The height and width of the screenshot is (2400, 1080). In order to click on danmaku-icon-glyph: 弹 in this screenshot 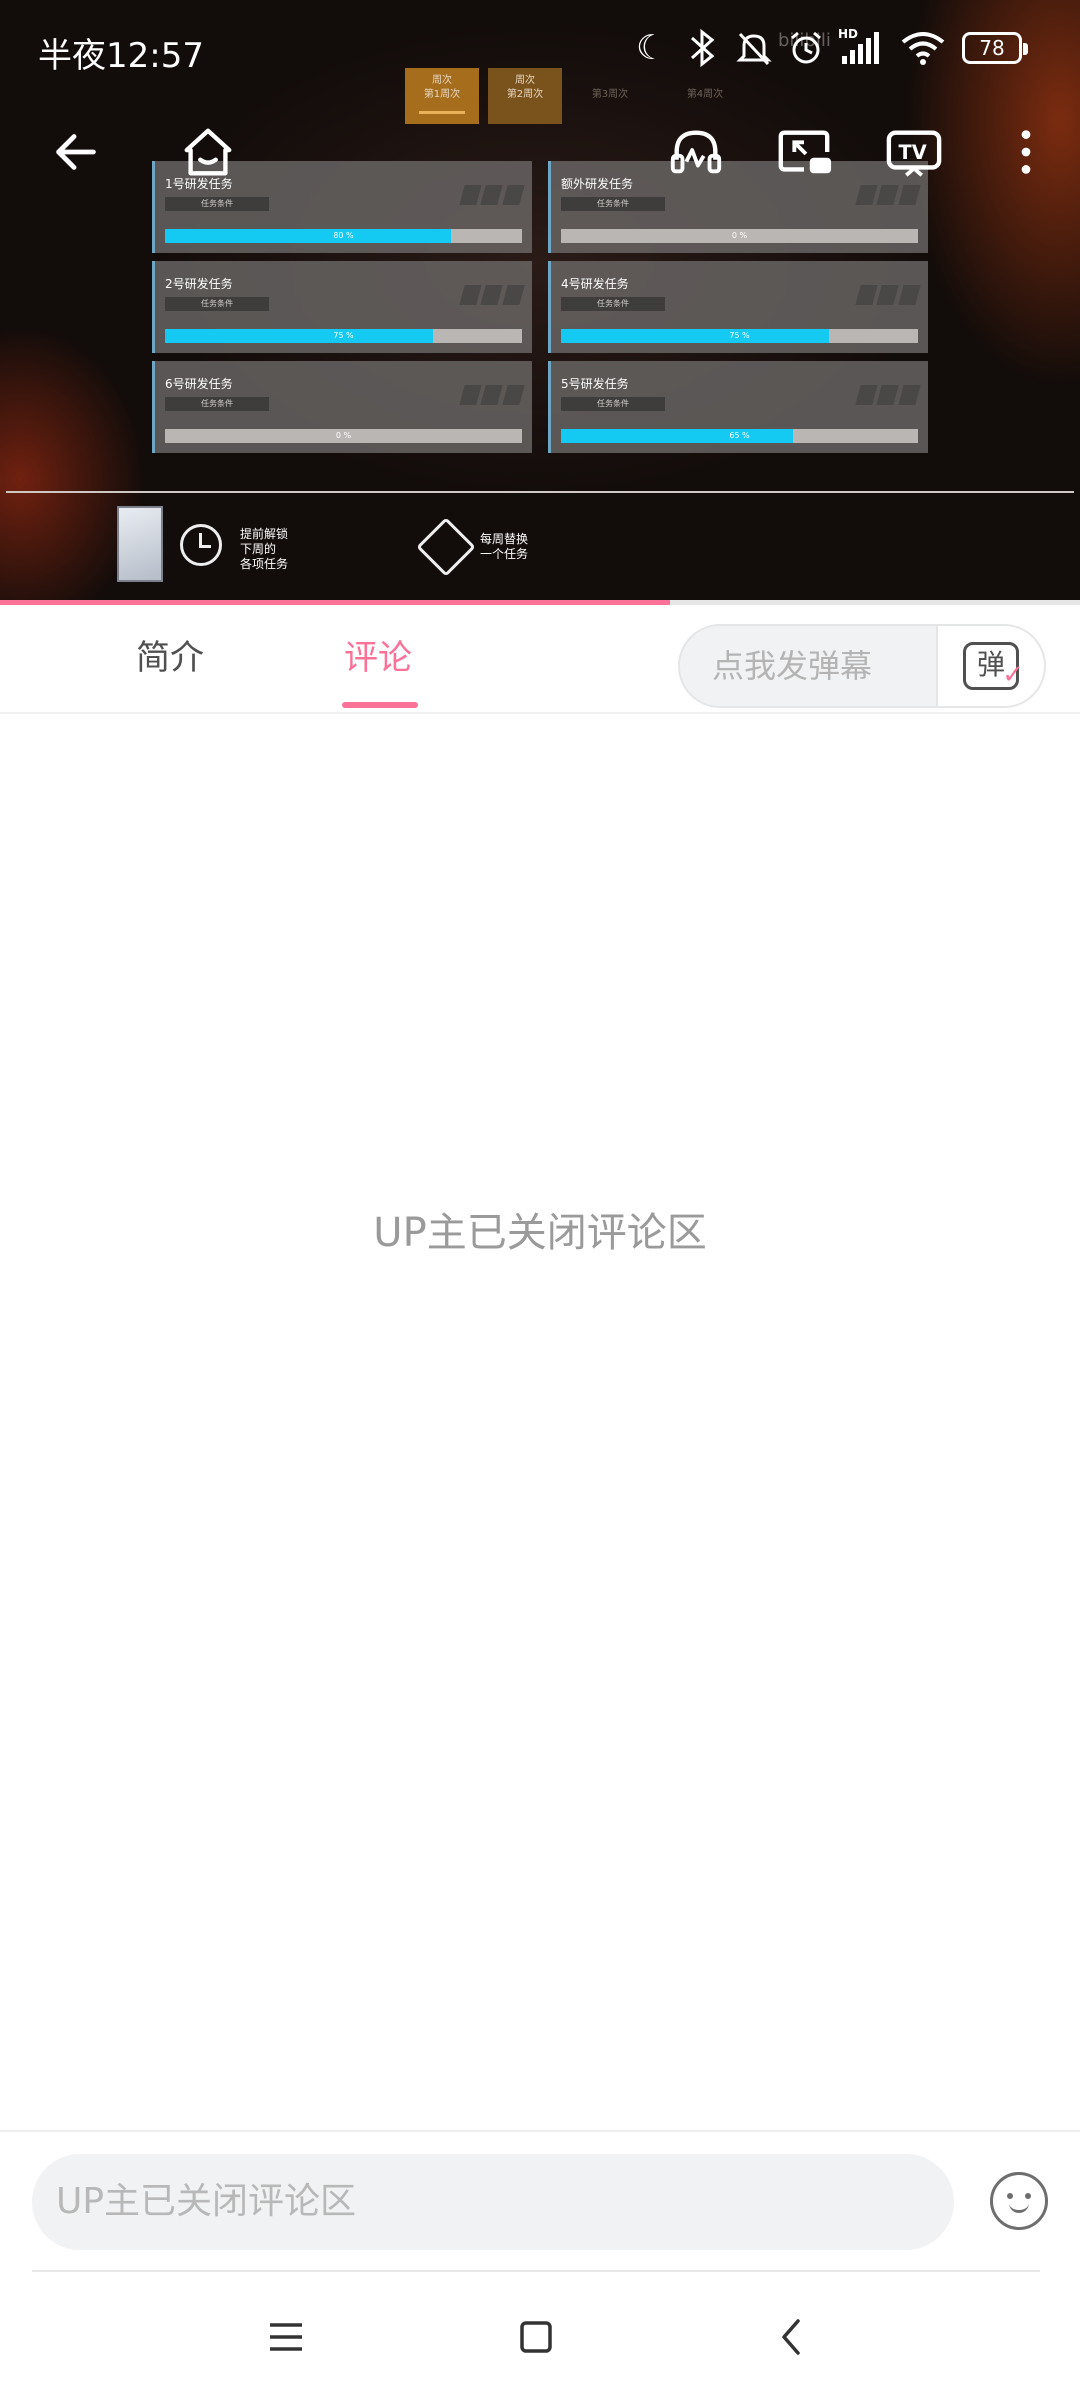, I will do `click(990, 664)`.